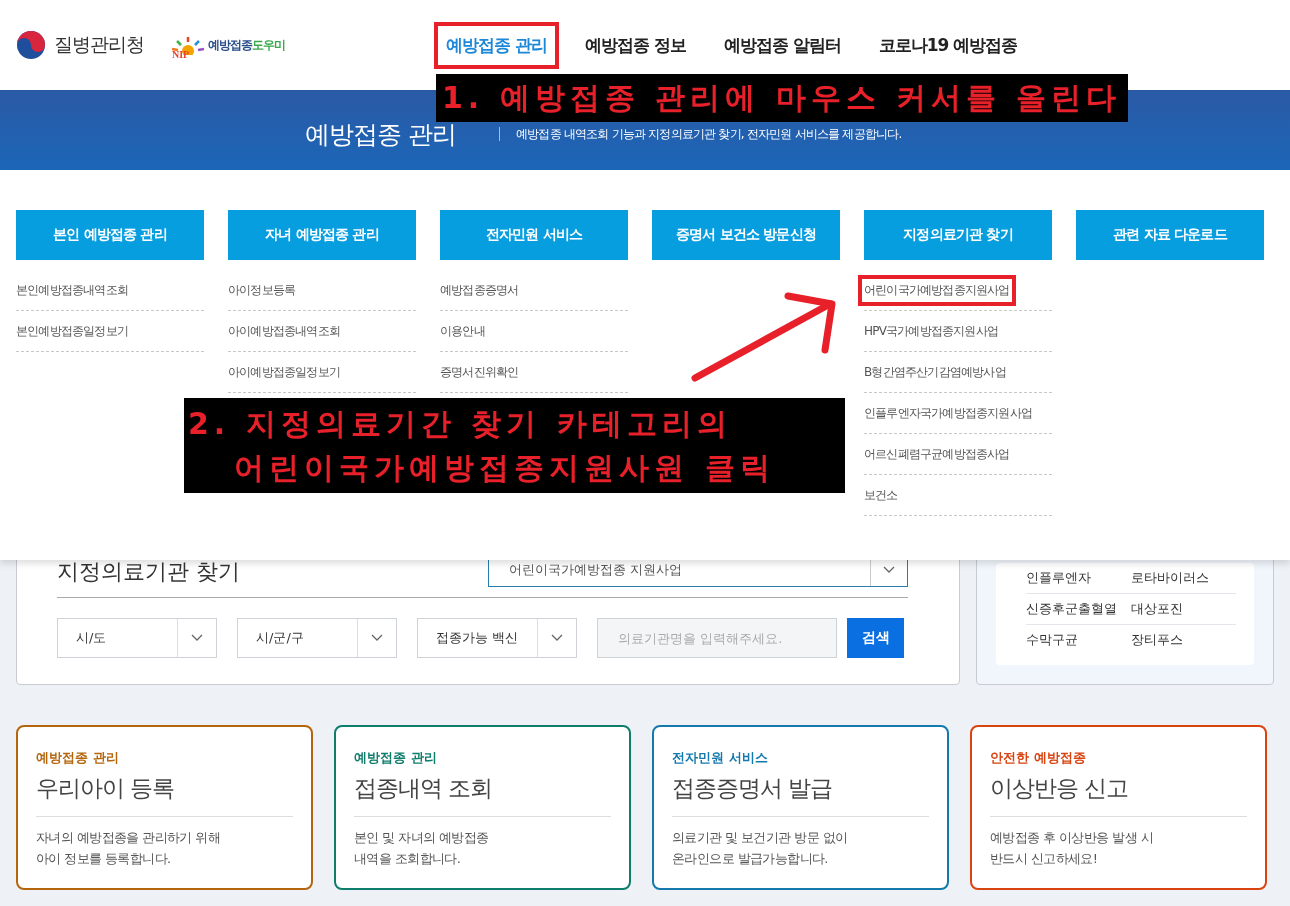 This screenshot has width=1290, height=906. What do you see at coordinates (750, 859) in the screenshot?
I see `card-description: 온라인으로 발급가능합니다.` at bounding box center [750, 859].